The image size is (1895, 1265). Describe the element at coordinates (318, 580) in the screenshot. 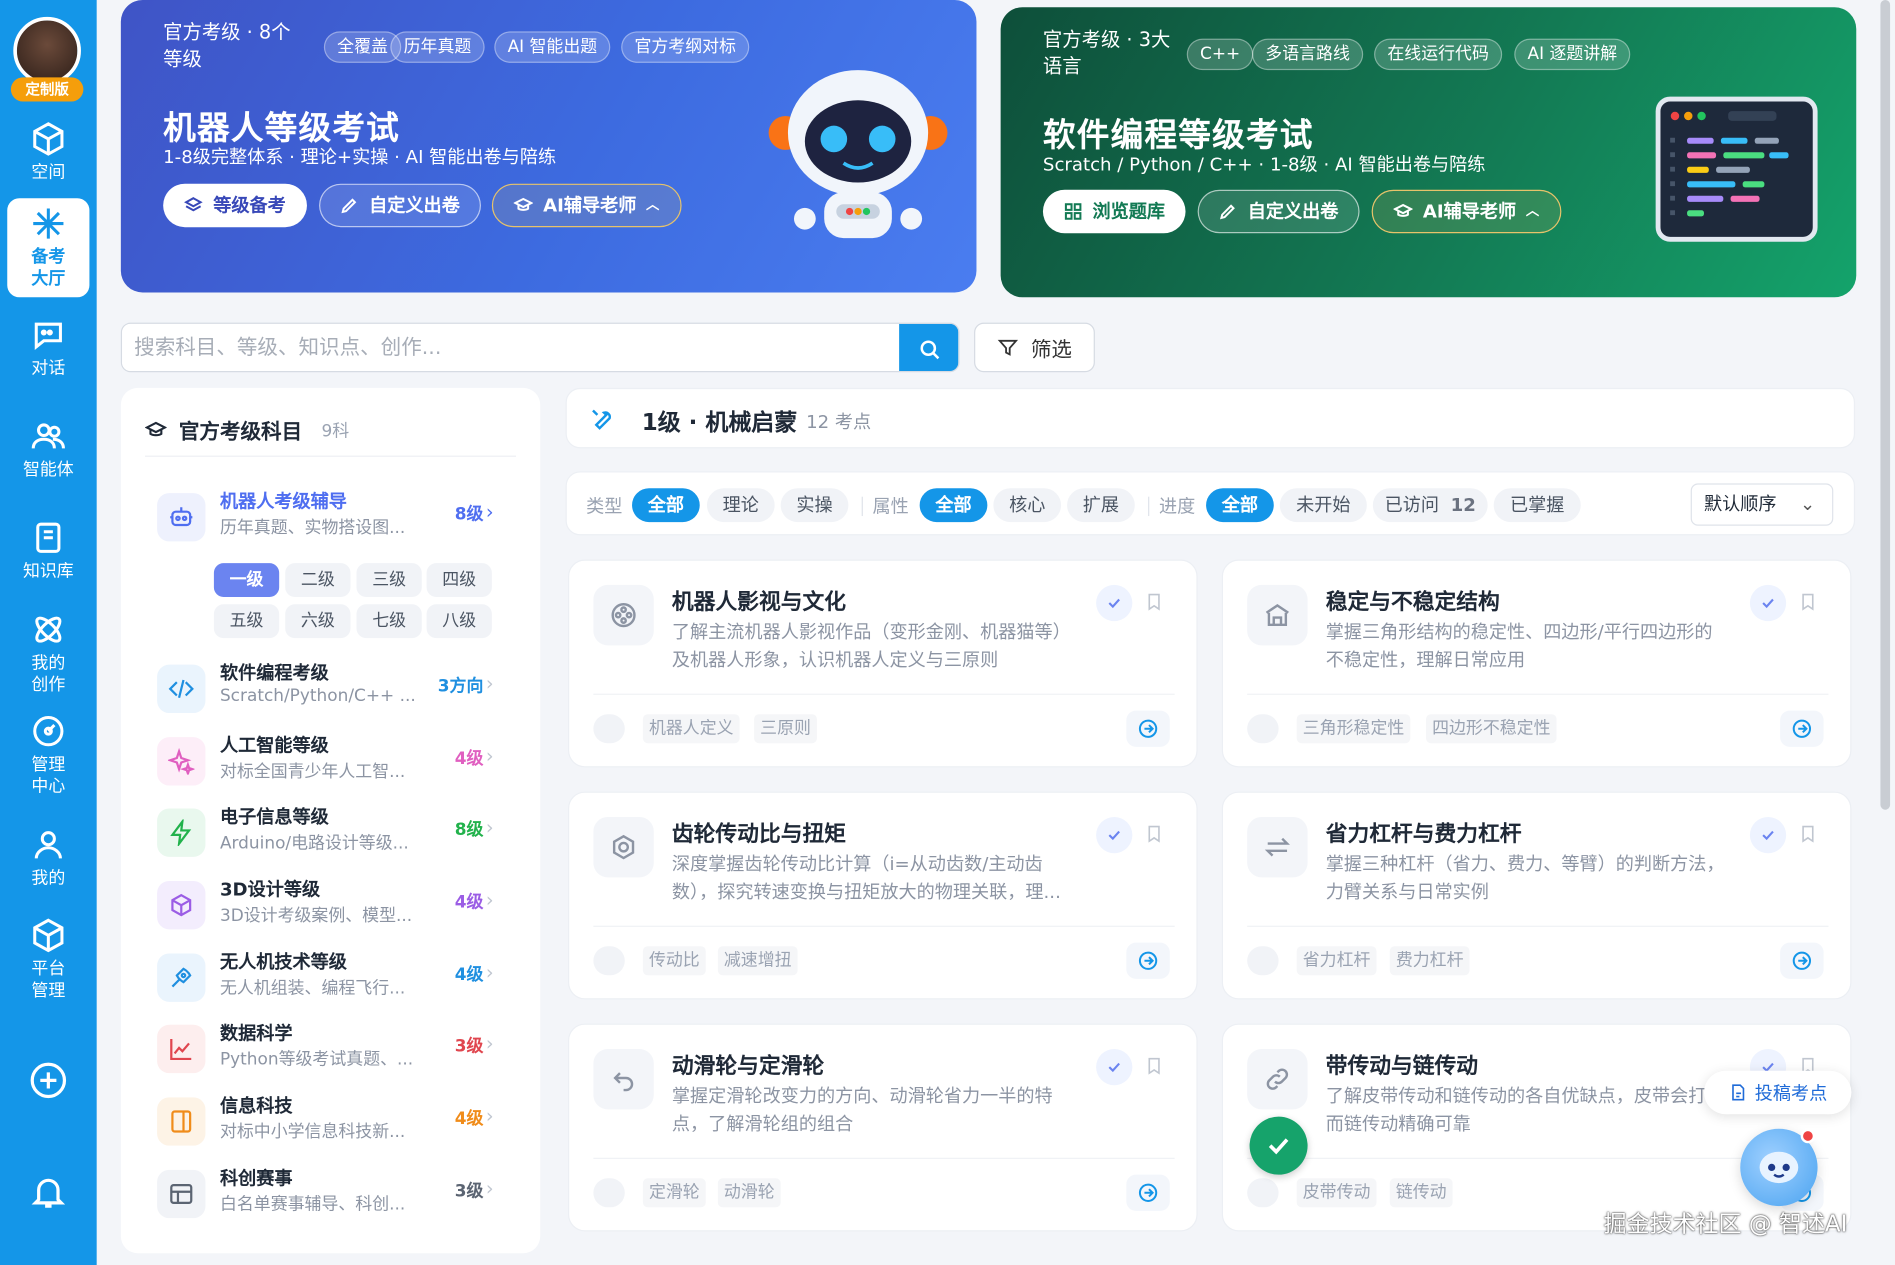

I see `level-chip-2: 二级` at that location.